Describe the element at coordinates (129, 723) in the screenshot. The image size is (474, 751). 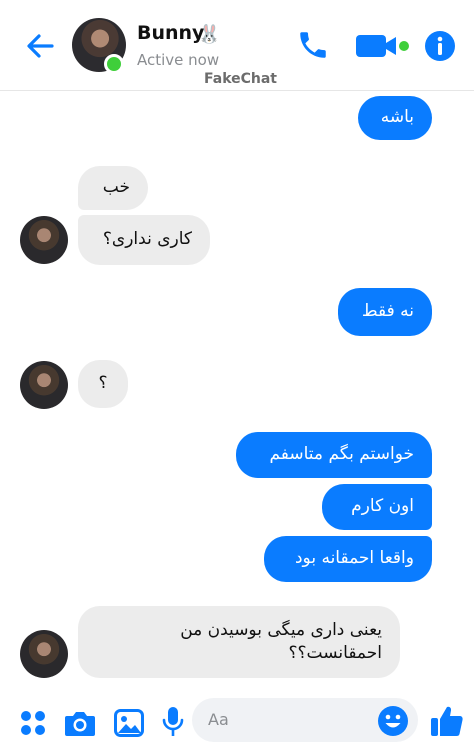
I see `gallery-icon` at that location.